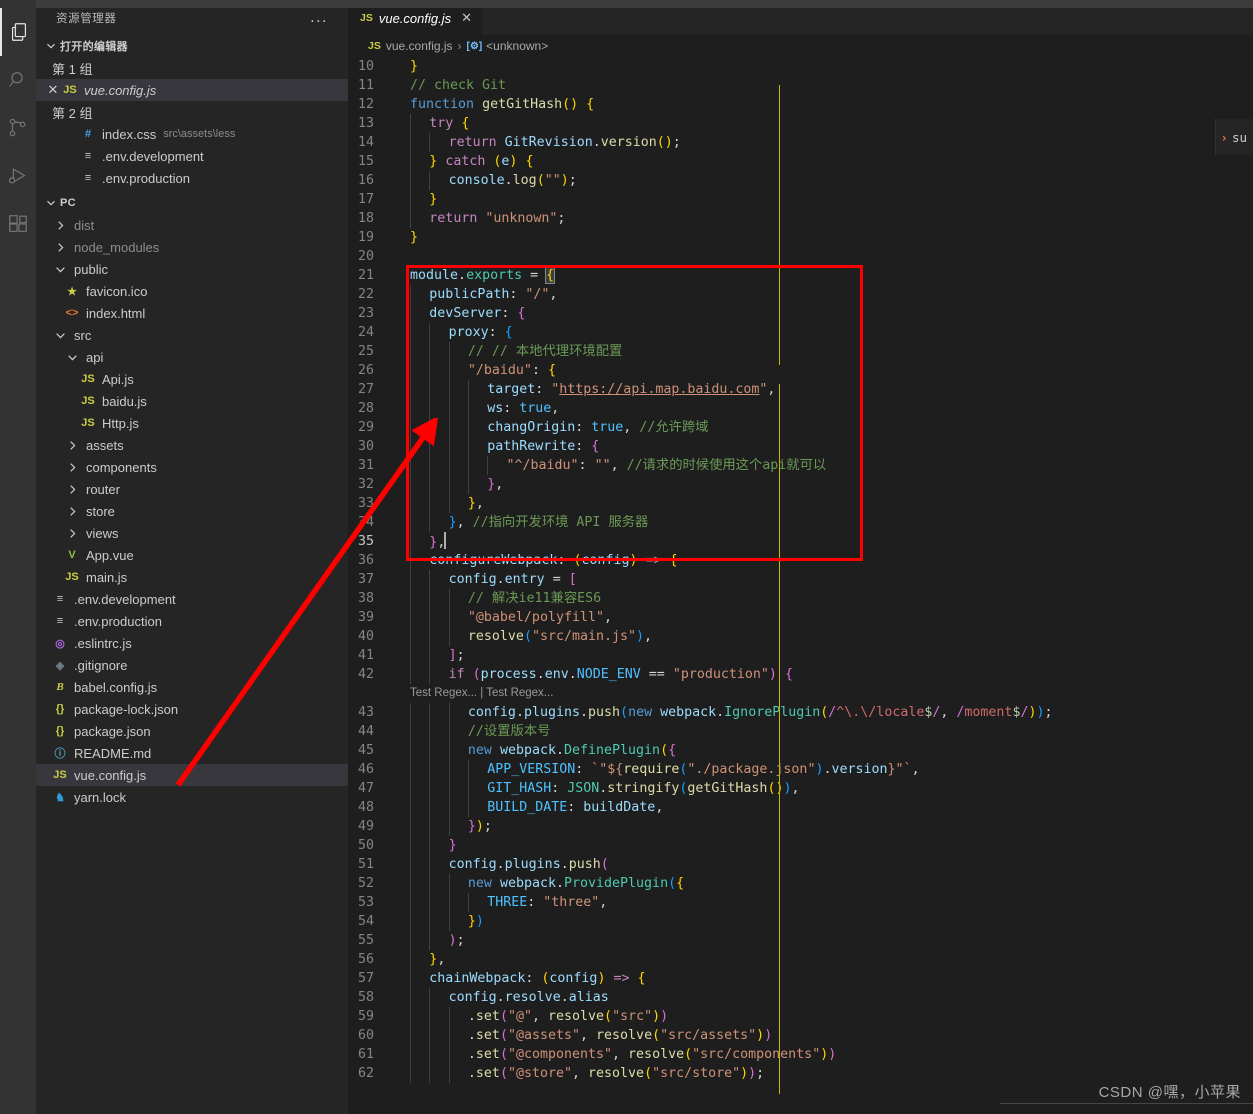 The height and width of the screenshot is (1114, 1253). What do you see at coordinates (800, 921) in the screenshot?
I see `code-line-54: 54 })` at bounding box center [800, 921].